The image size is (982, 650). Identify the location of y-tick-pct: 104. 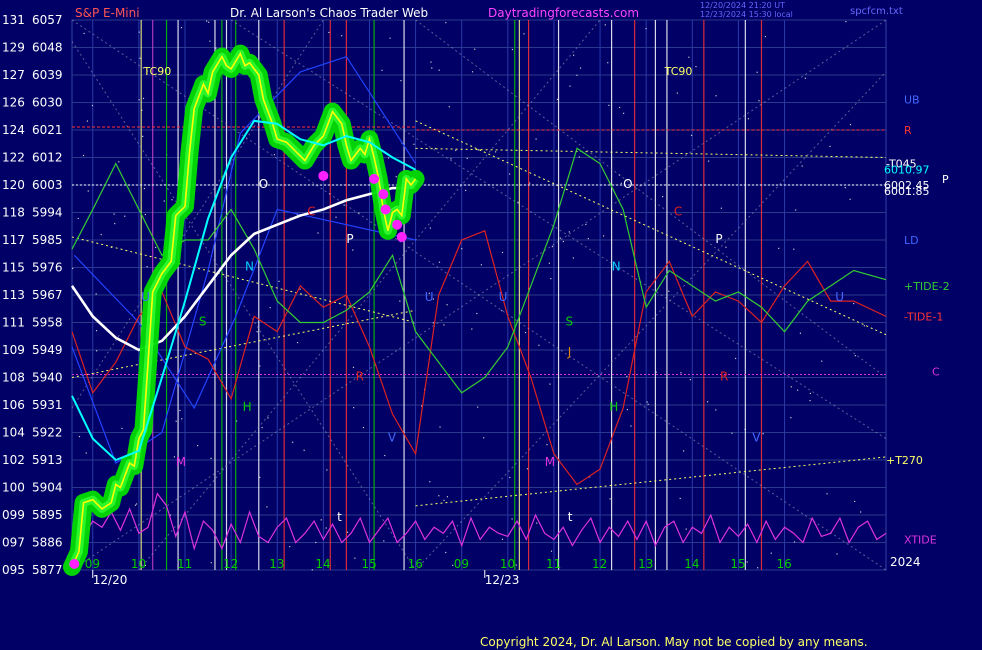
(13, 433).